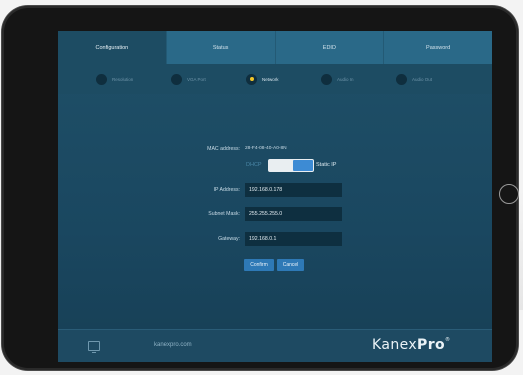  What do you see at coordinates (293, 239) in the screenshot?
I see `gateway-field: 192.168.0.1` at bounding box center [293, 239].